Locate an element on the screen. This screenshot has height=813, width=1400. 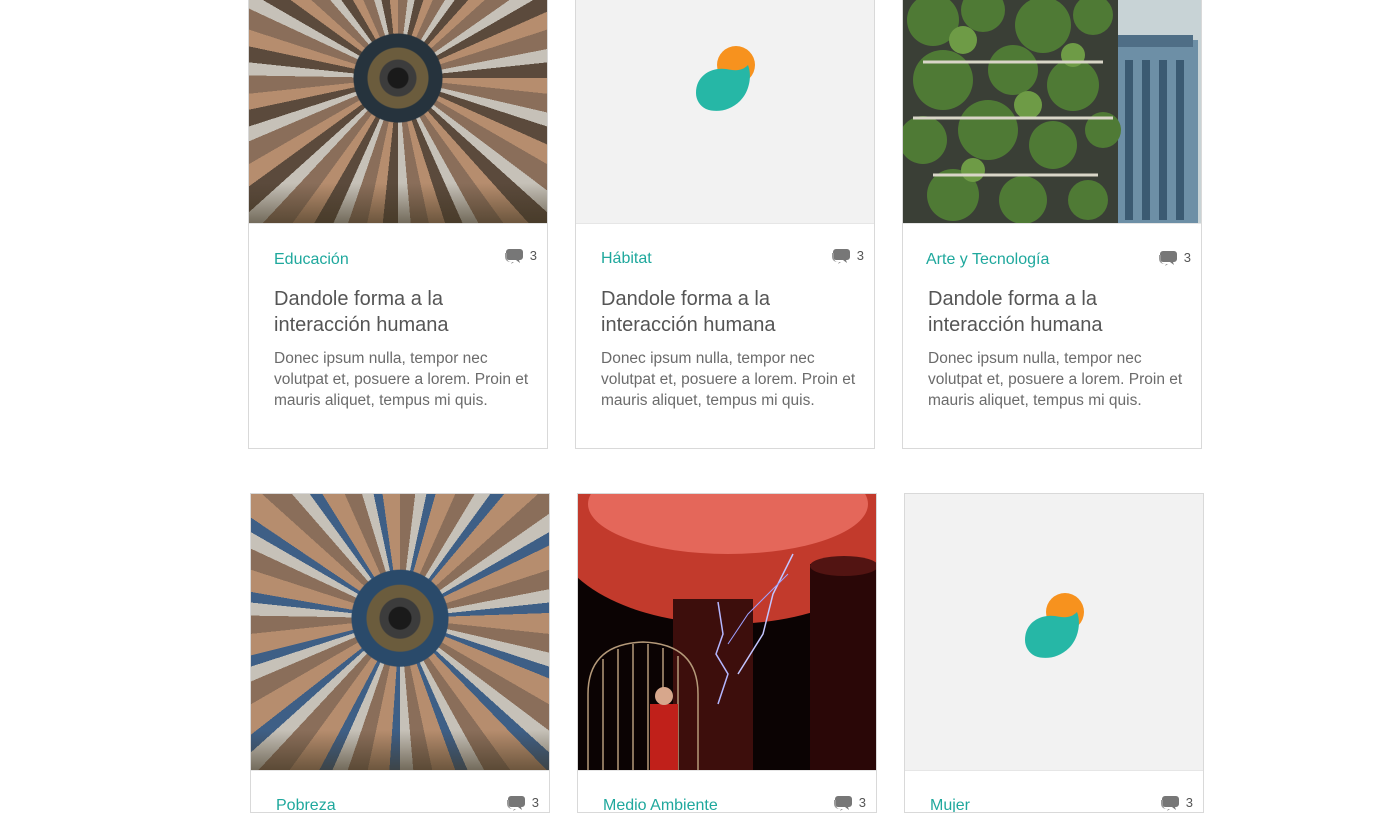
article-card: Medio Ambiente 3 is located at coordinates (727, 653).